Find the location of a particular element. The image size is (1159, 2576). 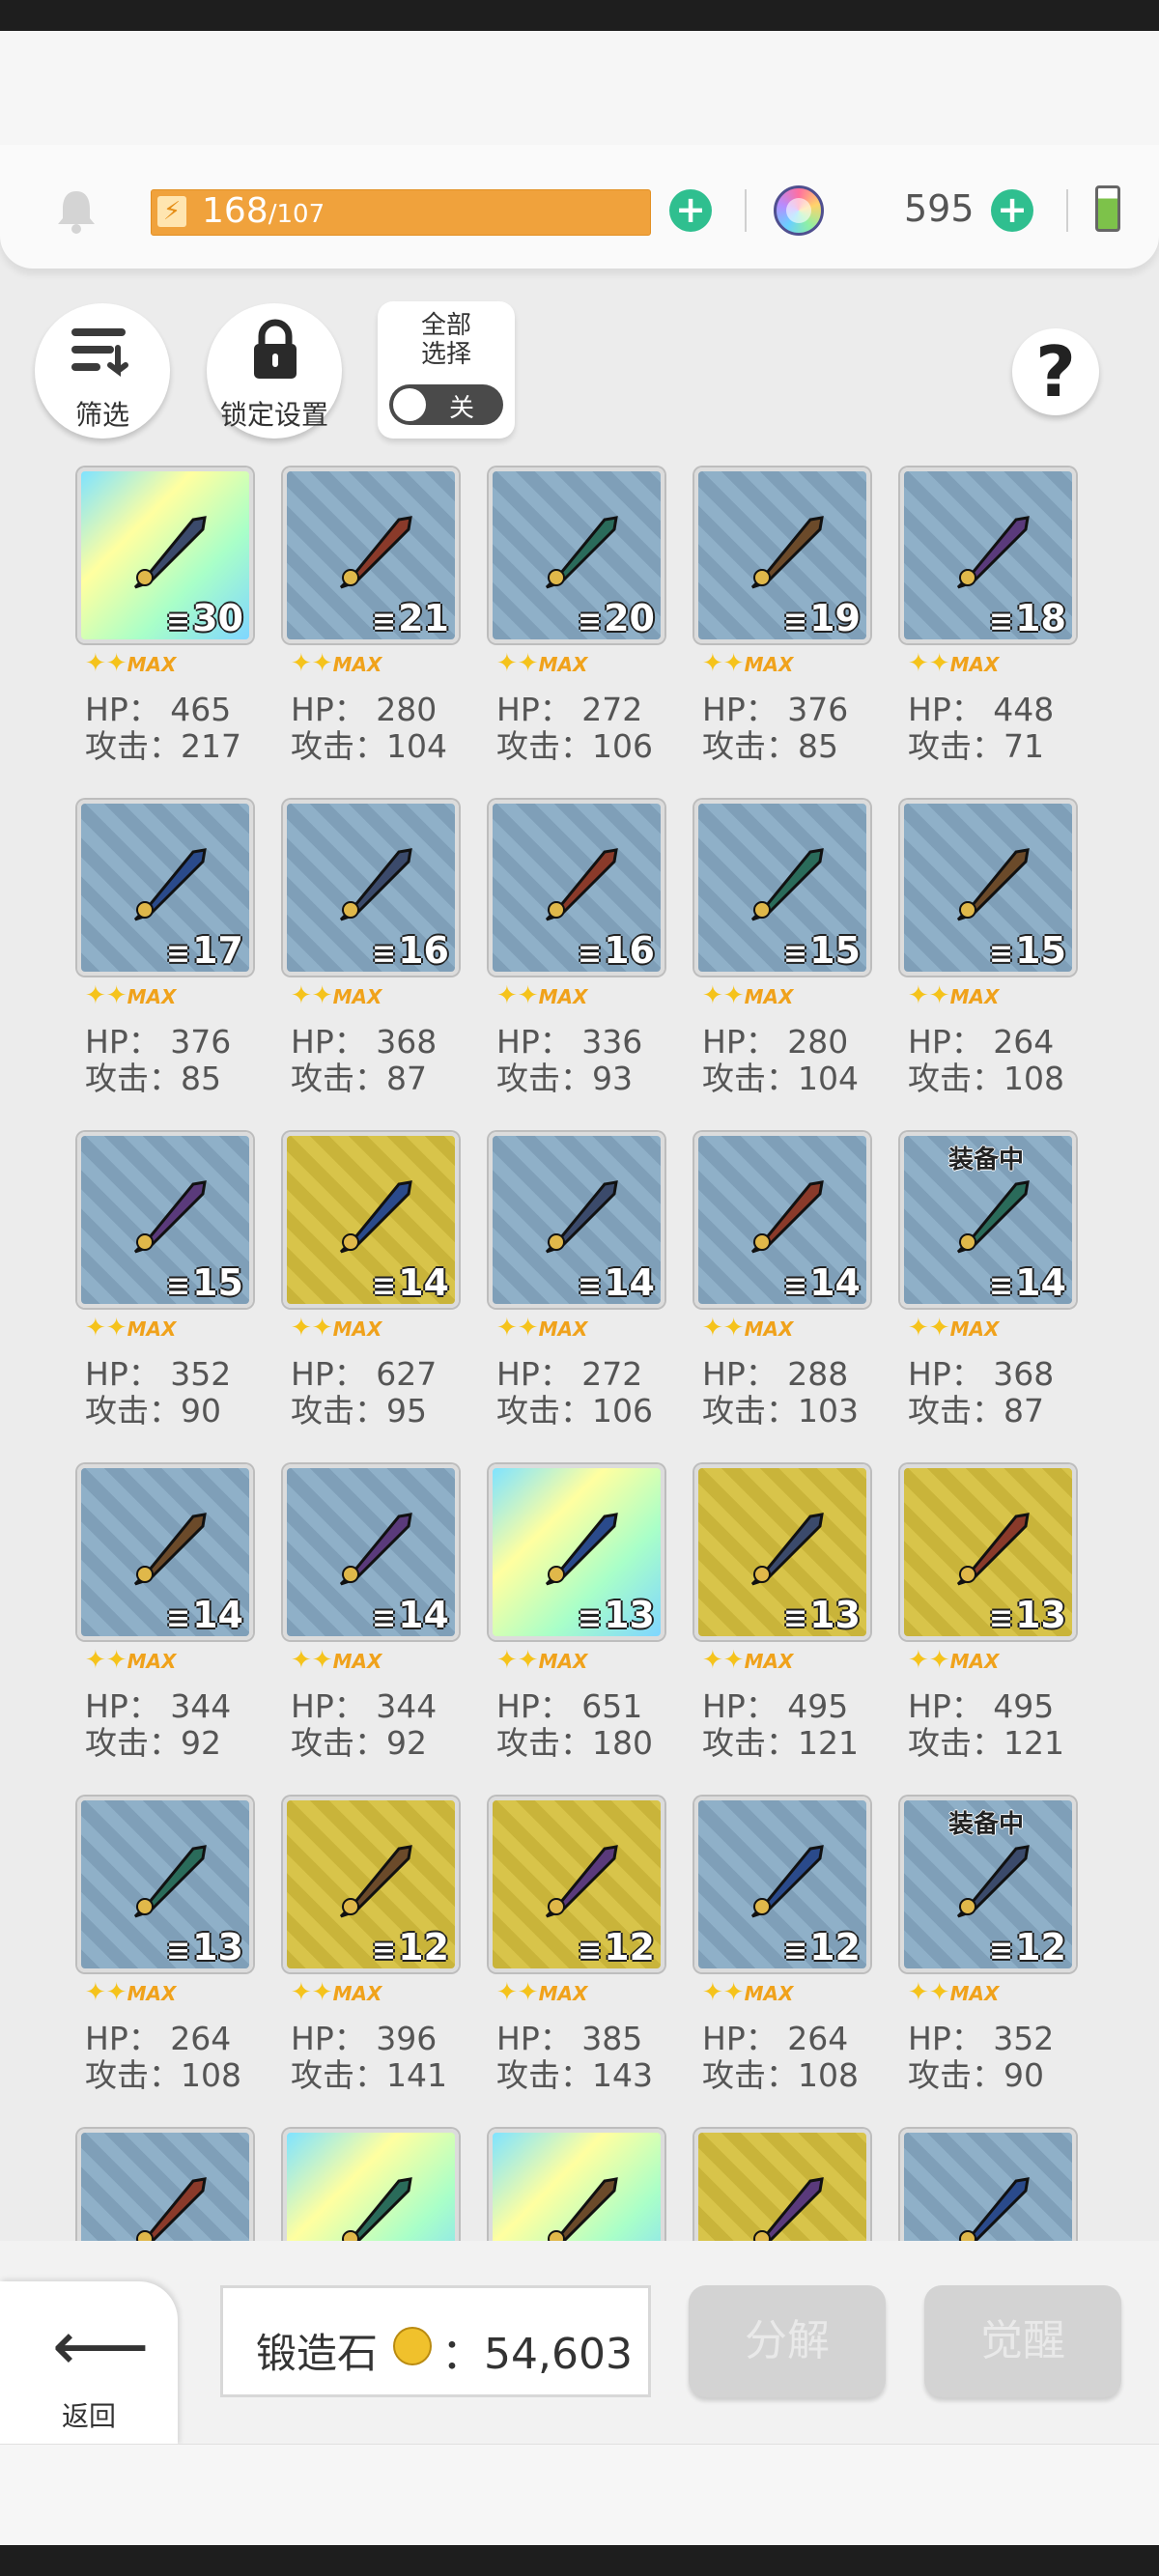

item-count: 17 is located at coordinates (204, 950).